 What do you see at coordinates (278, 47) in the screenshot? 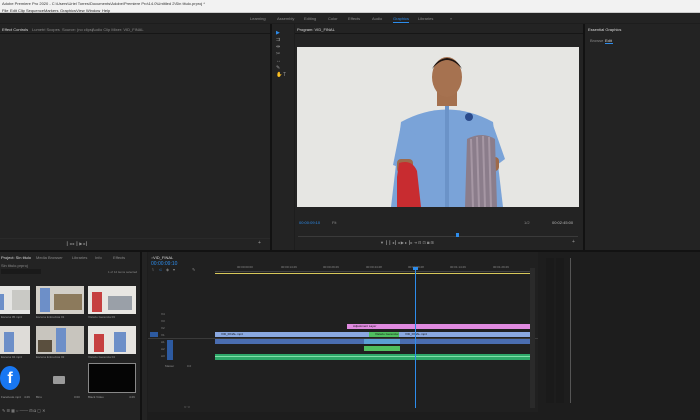
I see `ripple-edit-icon: ⇹` at bounding box center [278, 47].